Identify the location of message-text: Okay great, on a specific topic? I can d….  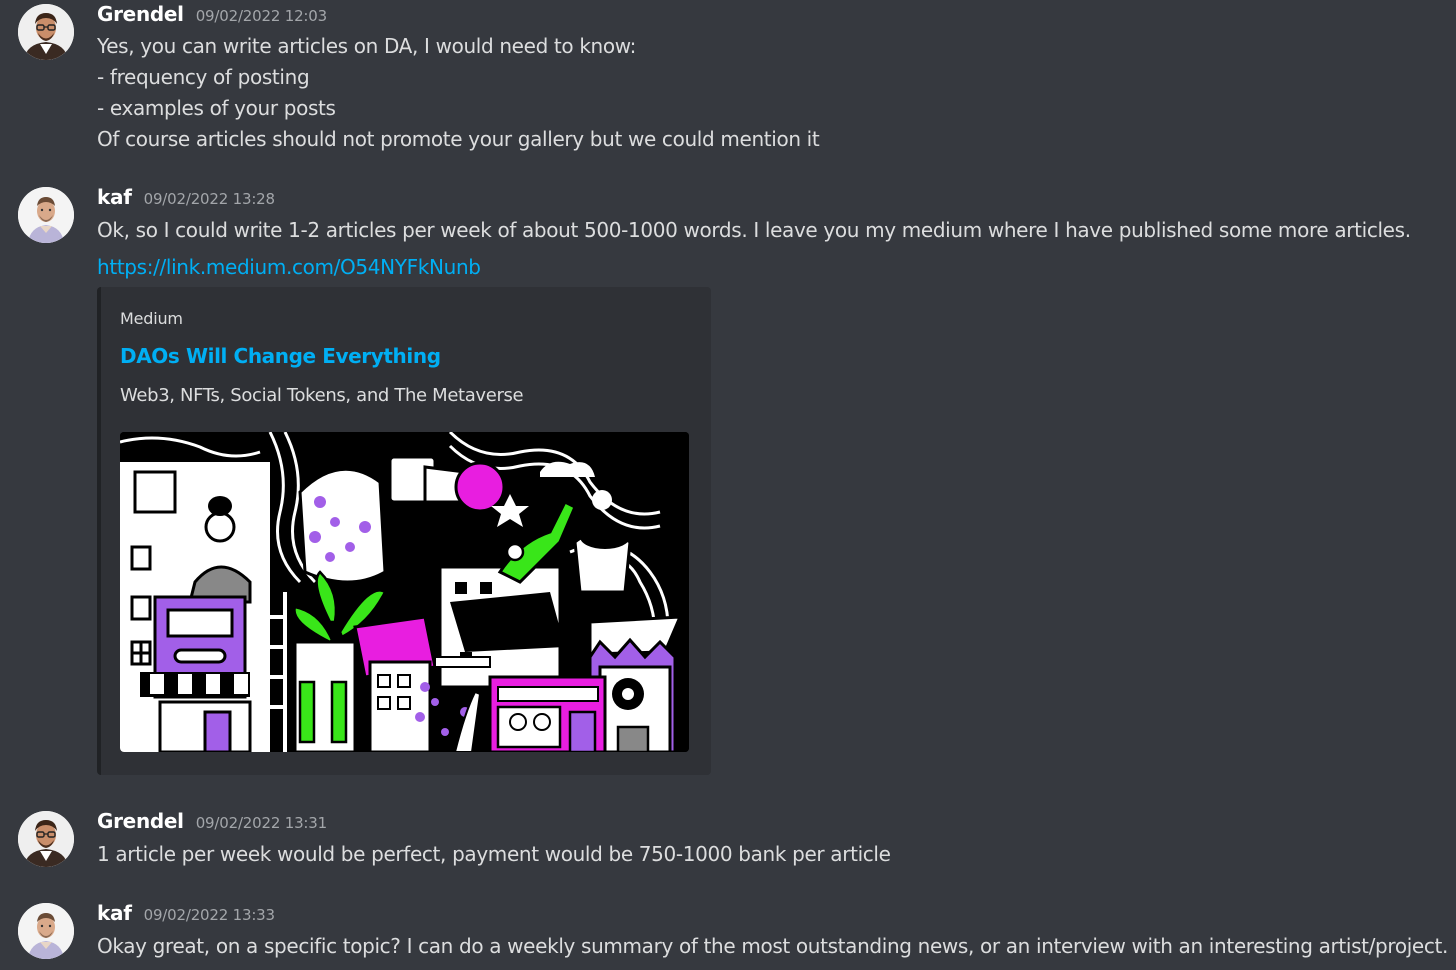
(773, 946).